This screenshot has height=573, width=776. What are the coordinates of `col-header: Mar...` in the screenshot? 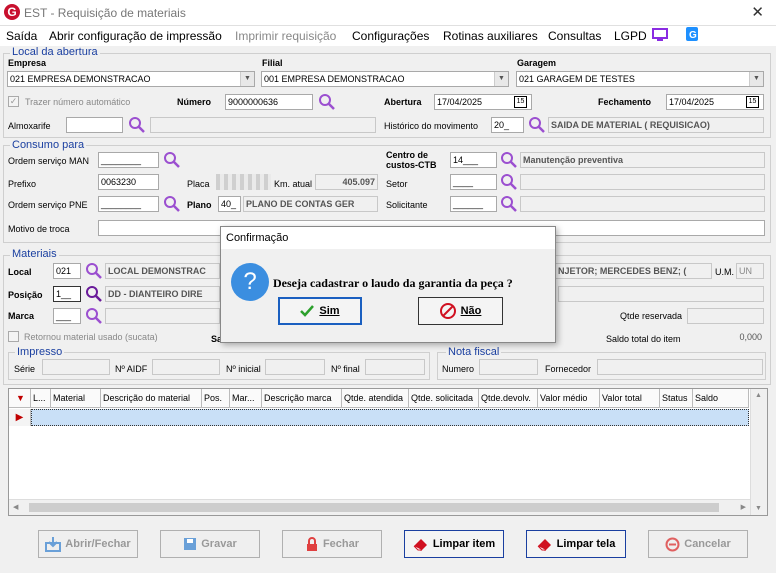 It's located at (246, 398).